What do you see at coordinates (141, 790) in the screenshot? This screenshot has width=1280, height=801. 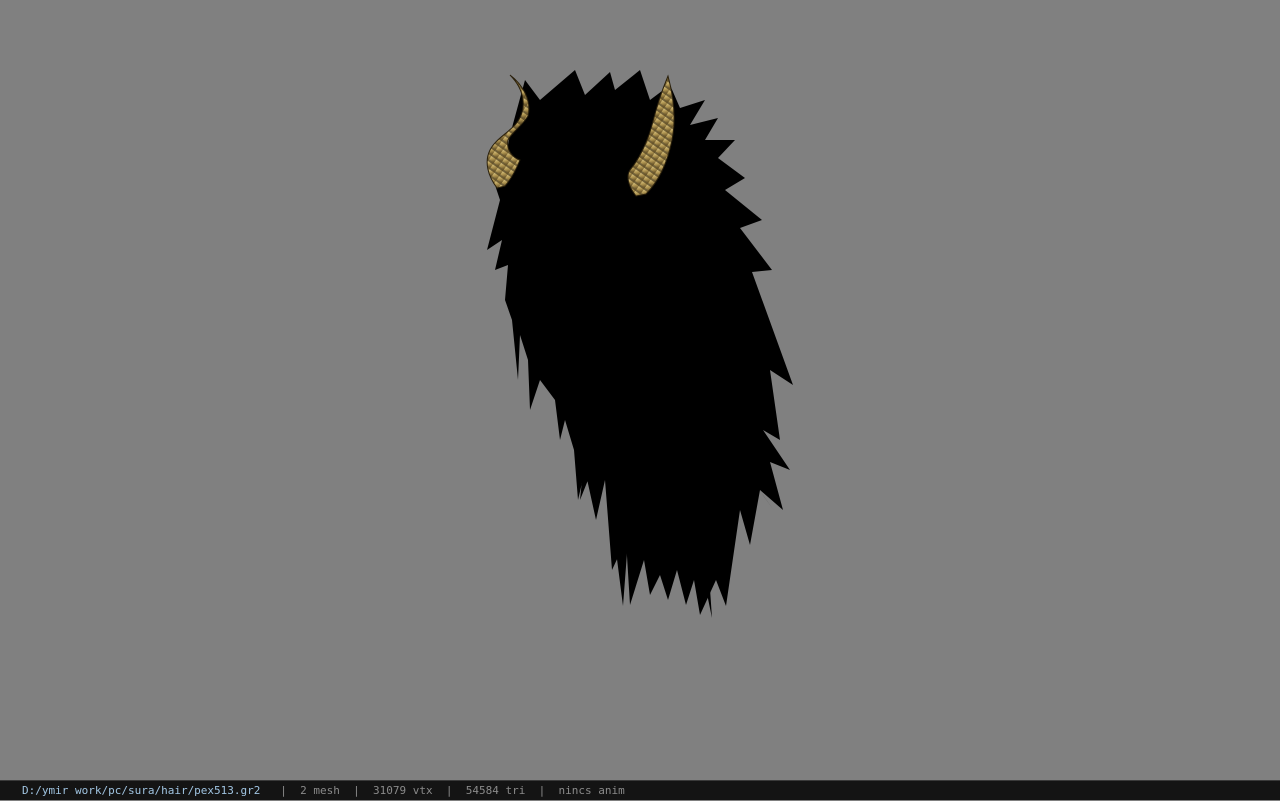 I see `file-path: D:/ymir work/pc/sura/hair/pex513.gr2` at bounding box center [141, 790].